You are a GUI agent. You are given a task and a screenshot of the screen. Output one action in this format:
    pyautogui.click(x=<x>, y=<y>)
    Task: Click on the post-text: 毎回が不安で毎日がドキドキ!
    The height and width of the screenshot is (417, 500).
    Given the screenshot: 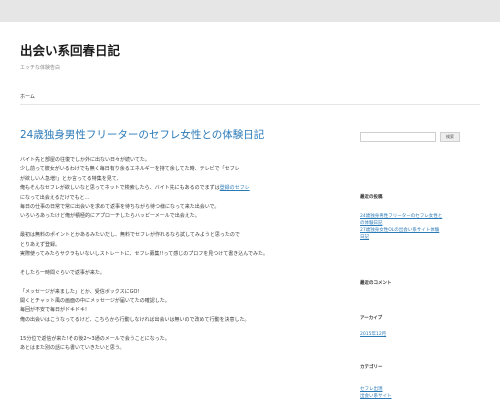 What is the action you would take?
    pyautogui.click(x=54, y=310)
    